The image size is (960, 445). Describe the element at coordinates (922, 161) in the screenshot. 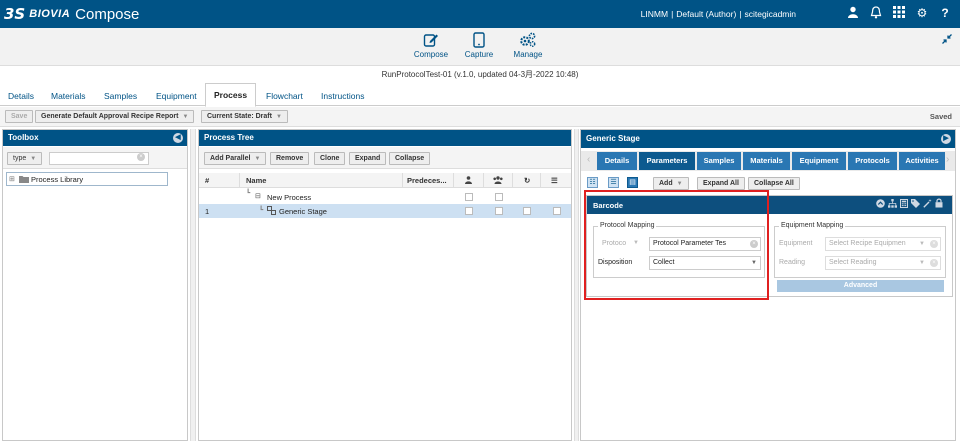

I see `stage-tab-activities: Activities` at that location.